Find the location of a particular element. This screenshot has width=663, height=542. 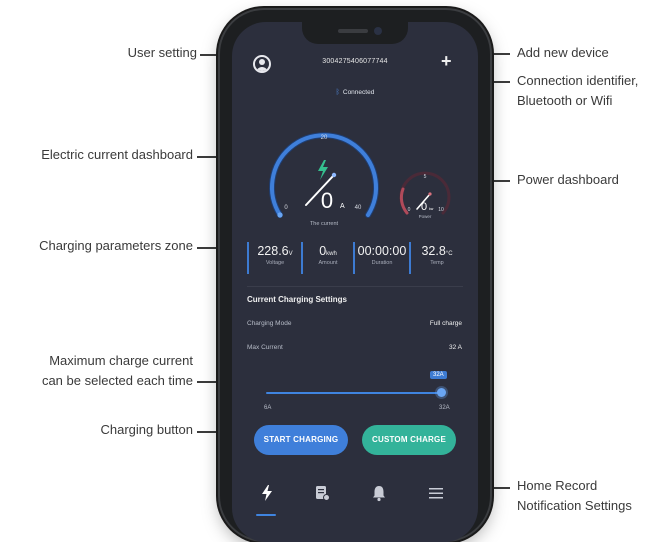

callout-params-zone: Charging parameters zone is located at coordinates (116, 245).